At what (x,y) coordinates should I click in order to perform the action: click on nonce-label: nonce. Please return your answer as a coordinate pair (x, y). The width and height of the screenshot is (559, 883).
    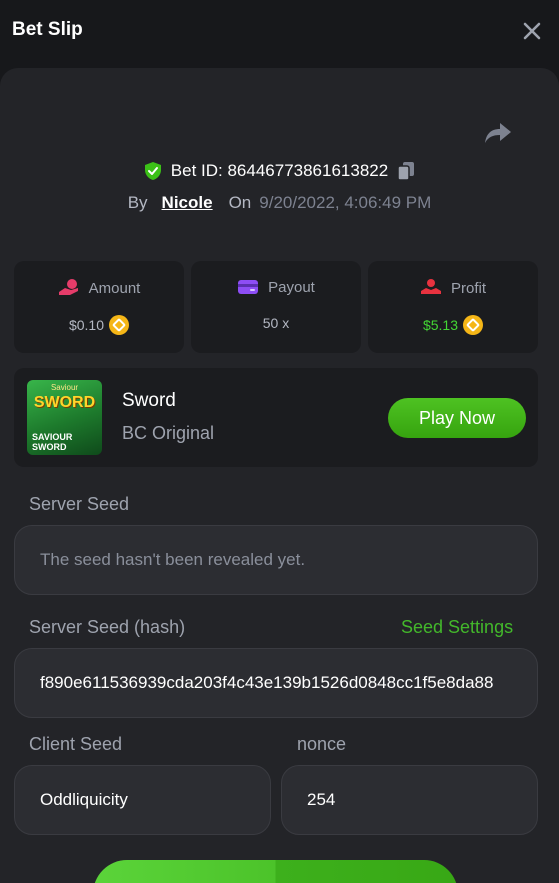
    Looking at the image, I should click on (322, 744).